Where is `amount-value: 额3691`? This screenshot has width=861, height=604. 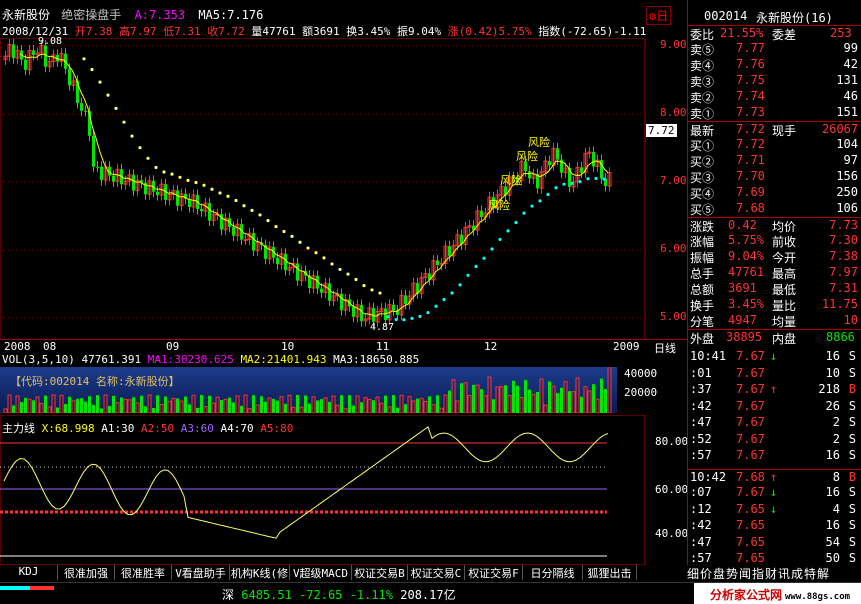
amount-value: 额3691 is located at coordinates (321, 31).